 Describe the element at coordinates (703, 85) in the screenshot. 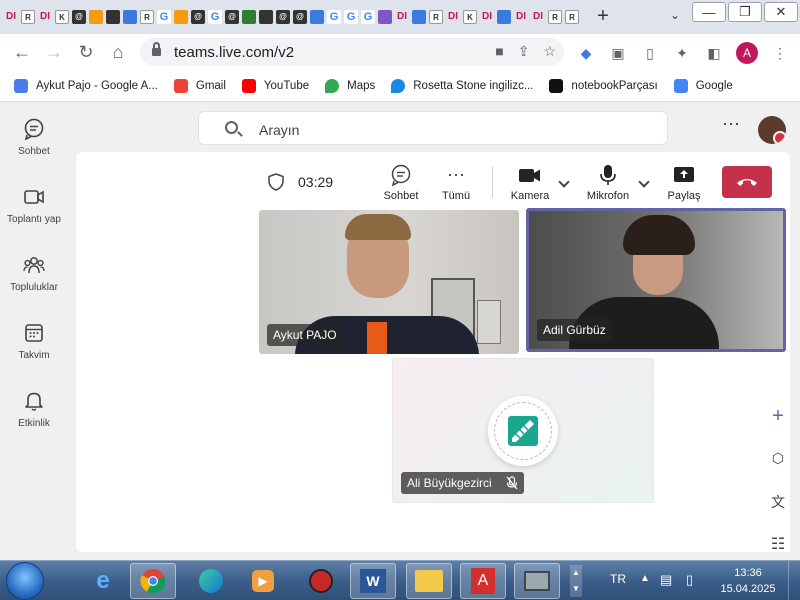

I see `bookmark-item: Google` at that location.